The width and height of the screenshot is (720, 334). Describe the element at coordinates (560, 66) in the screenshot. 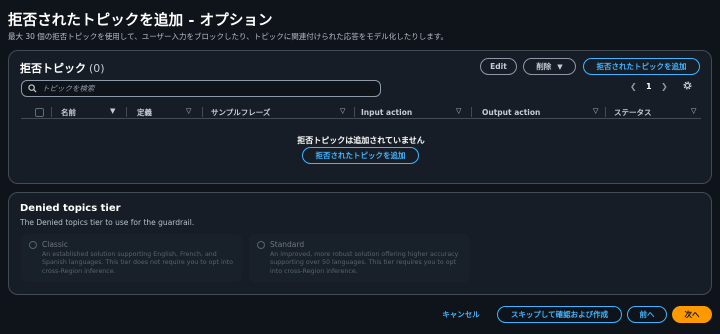

I see `caret-down-icon: ▼` at that location.